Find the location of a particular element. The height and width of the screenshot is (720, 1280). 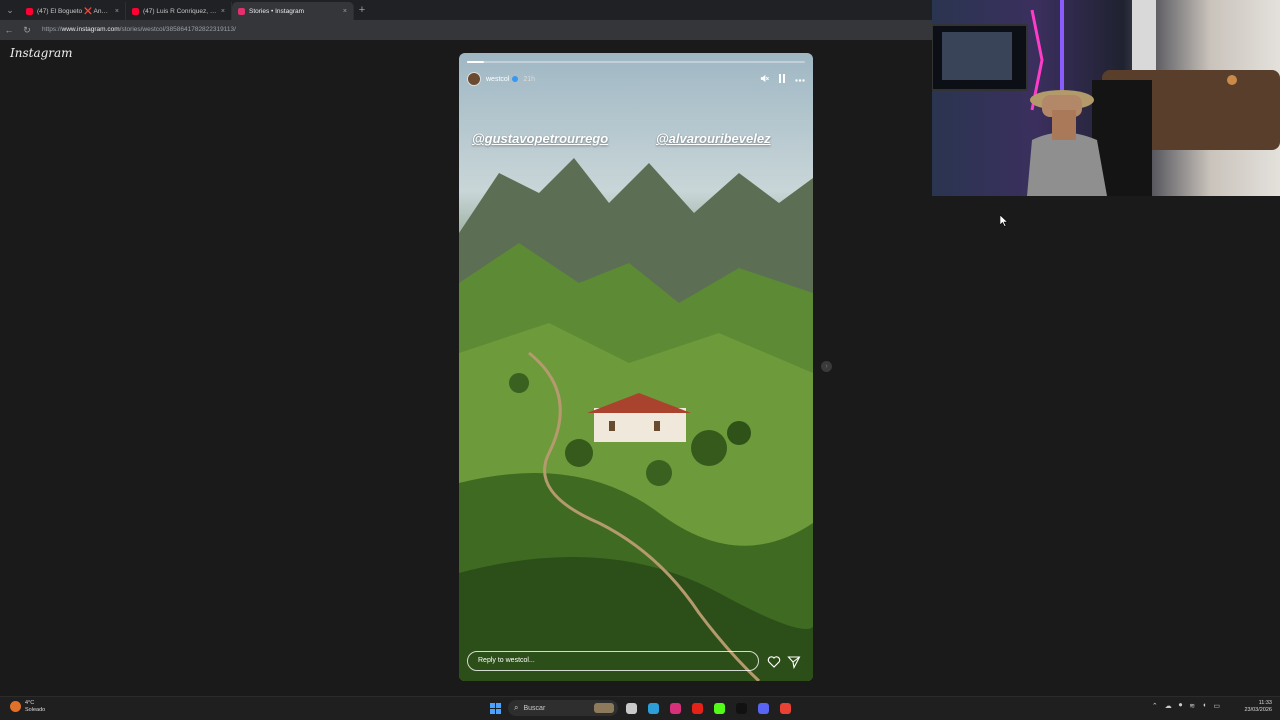

like-heart-icon is located at coordinates (774, 662).